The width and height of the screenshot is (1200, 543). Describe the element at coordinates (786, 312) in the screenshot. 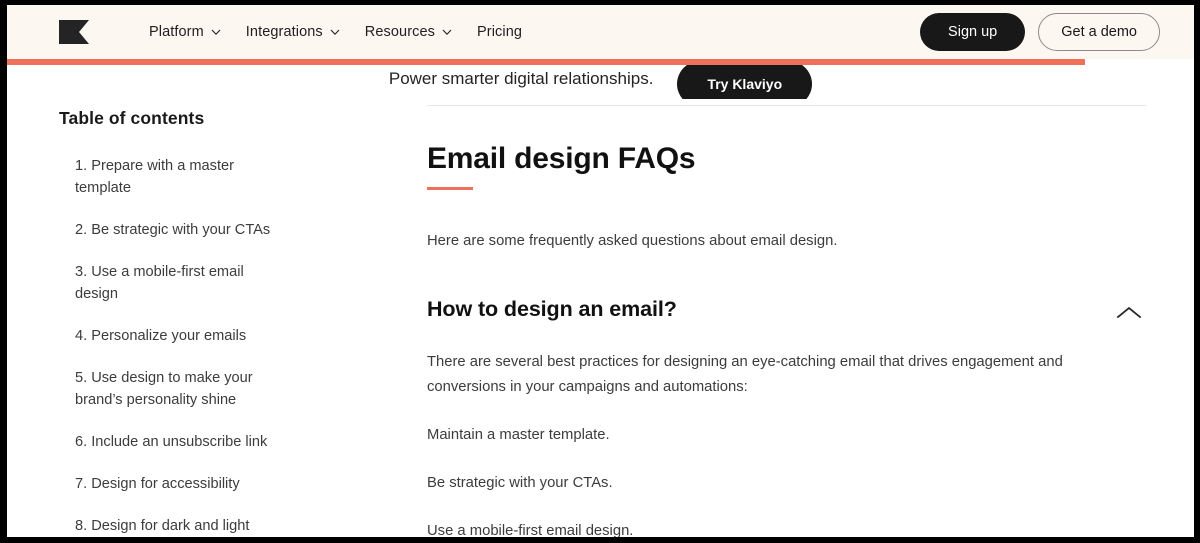

I see `faq-accordion-header: How to design an email?` at that location.